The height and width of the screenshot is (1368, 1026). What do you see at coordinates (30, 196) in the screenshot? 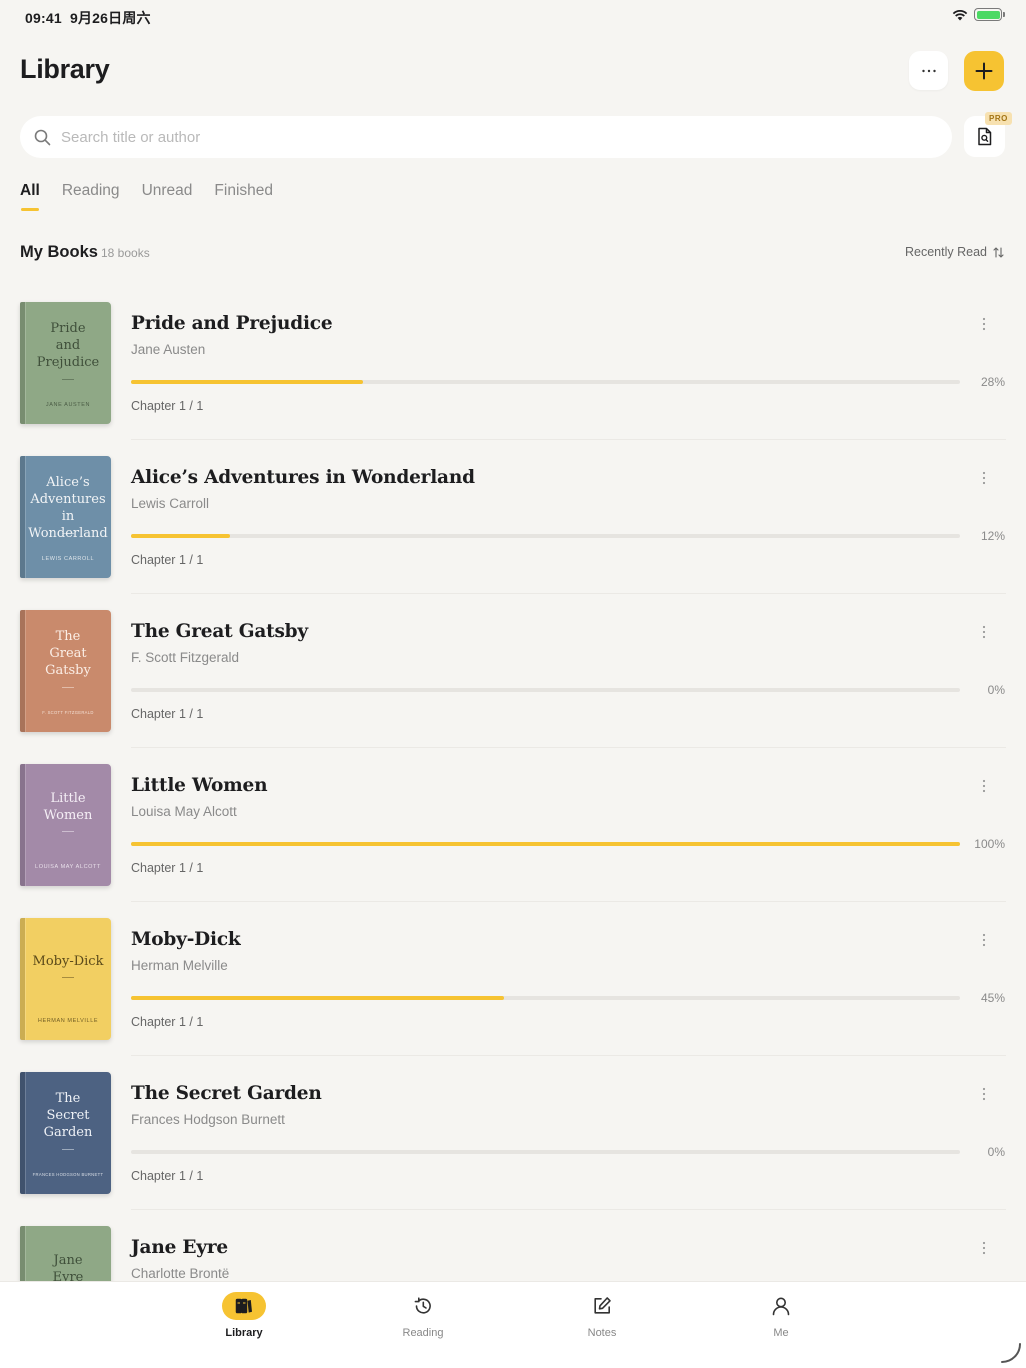
I see `tab-all: All` at bounding box center [30, 196].